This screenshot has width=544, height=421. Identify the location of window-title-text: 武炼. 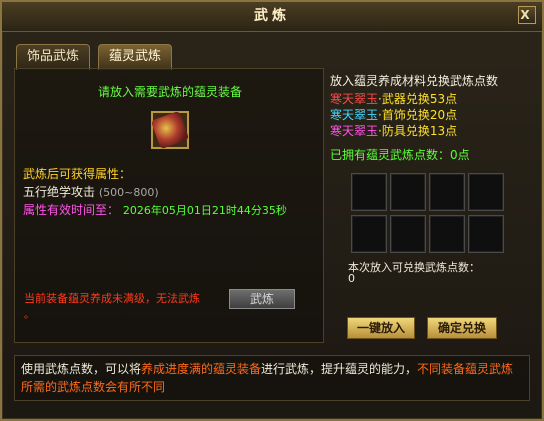
(272, 16).